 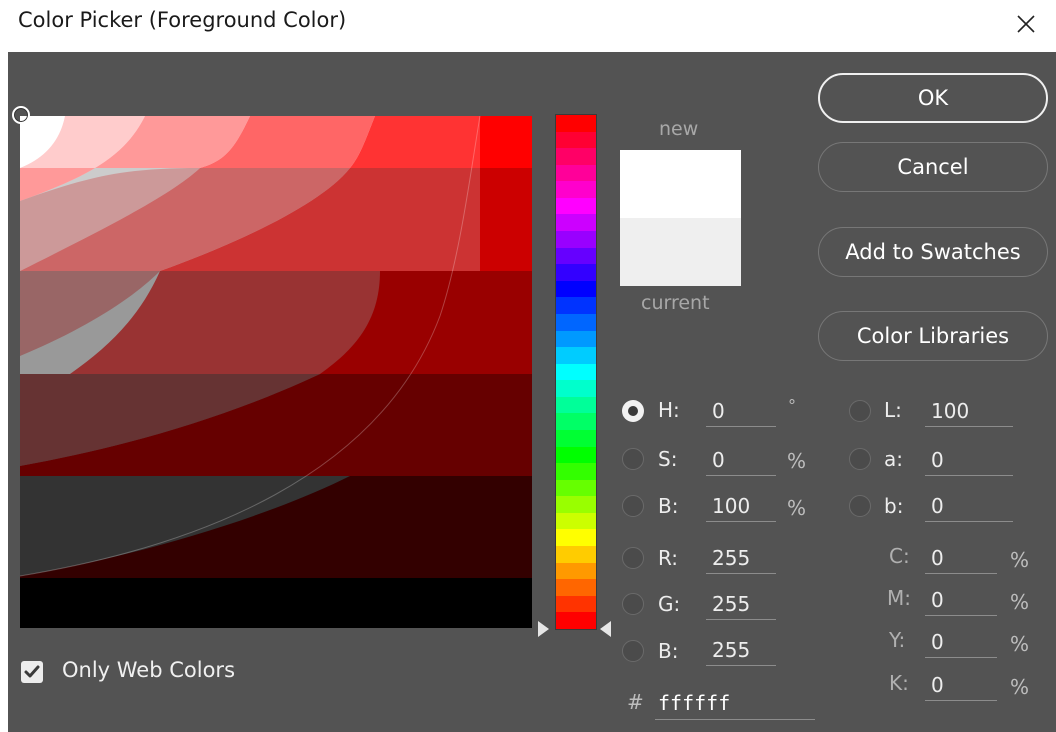 I want to click on label-b: B:, so click(x=668, y=506).